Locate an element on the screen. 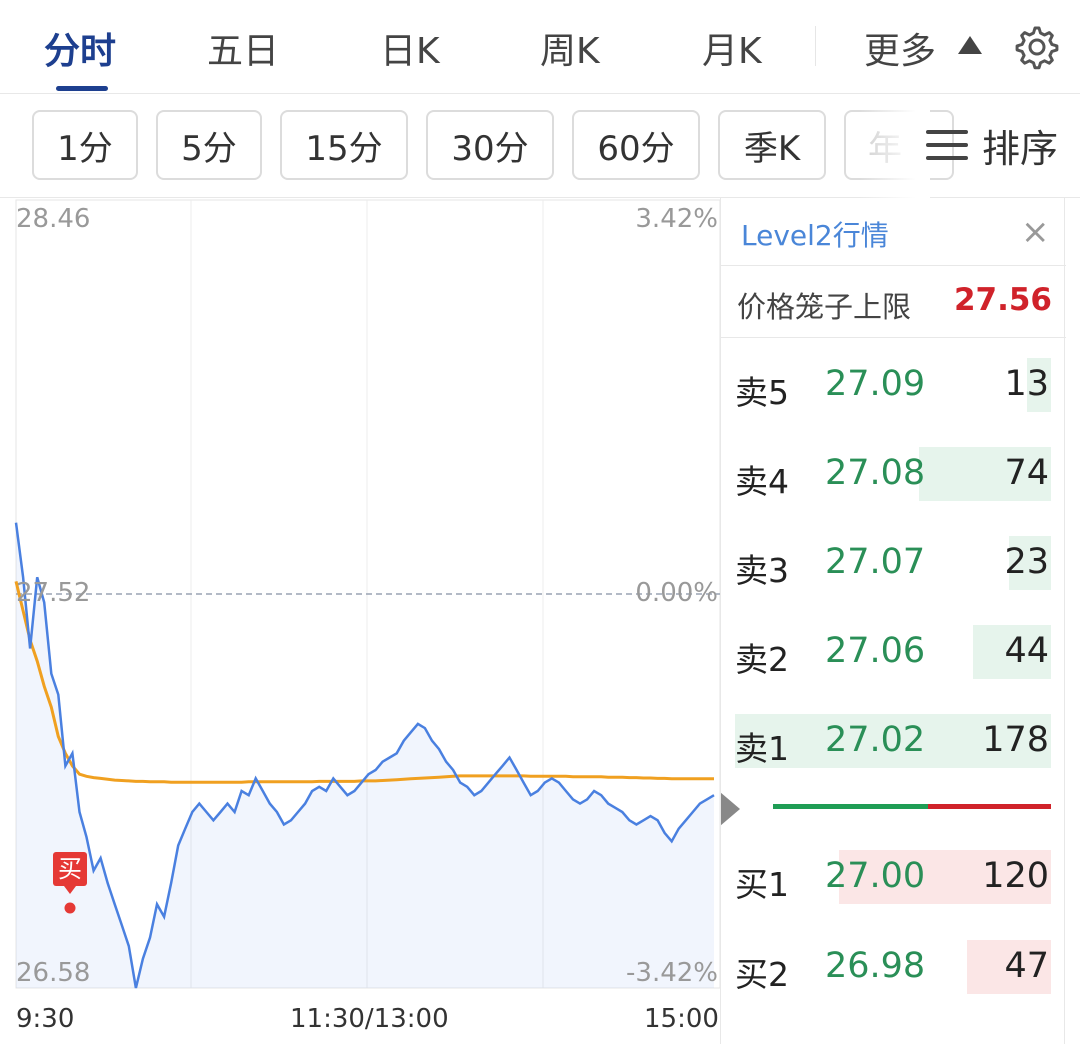 This screenshot has width=1080, height=1044. sort-label: 排序 is located at coordinates (1020, 148).